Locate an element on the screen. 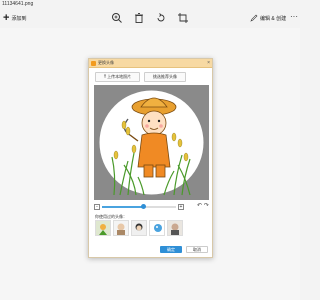  edit-icon is located at coordinates (254, 18).